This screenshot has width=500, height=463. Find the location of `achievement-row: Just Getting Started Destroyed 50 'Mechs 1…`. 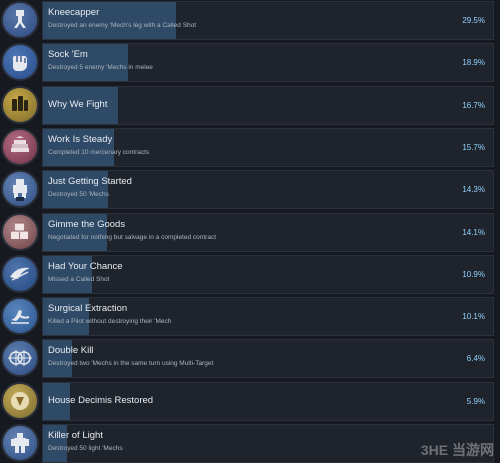

achievement-row: Just Getting Started Destroyed 50 'Mechs 1… is located at coordinates (250, 191).